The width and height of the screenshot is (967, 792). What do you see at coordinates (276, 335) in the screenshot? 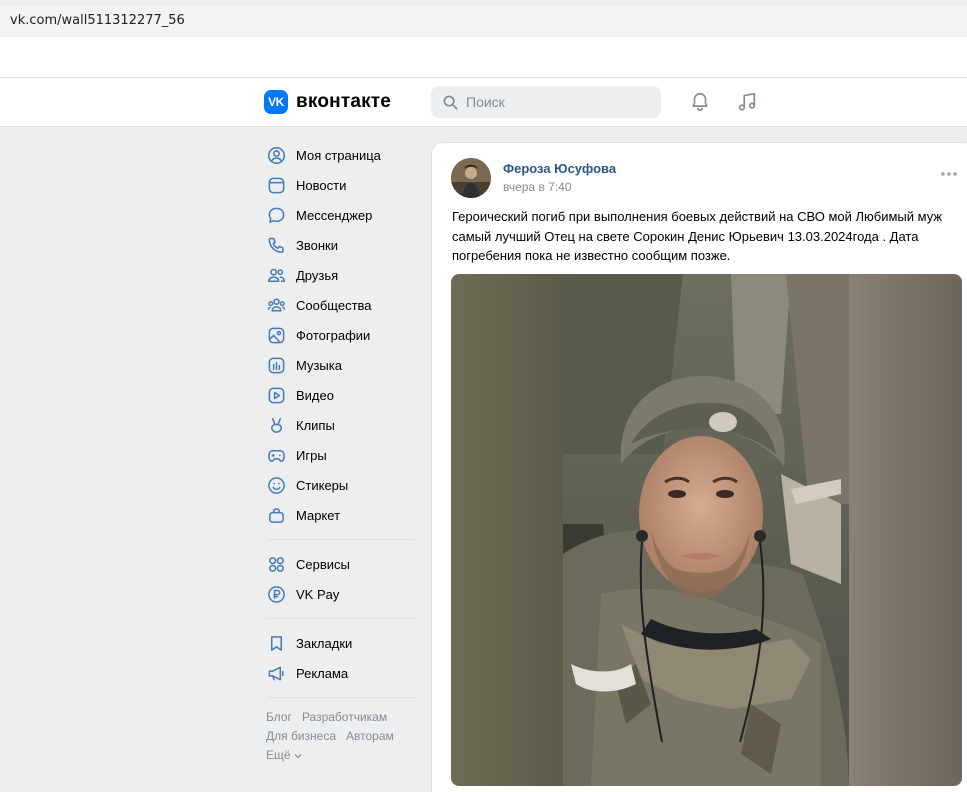
I see `photo-icon` at bounding box center [276, 335].